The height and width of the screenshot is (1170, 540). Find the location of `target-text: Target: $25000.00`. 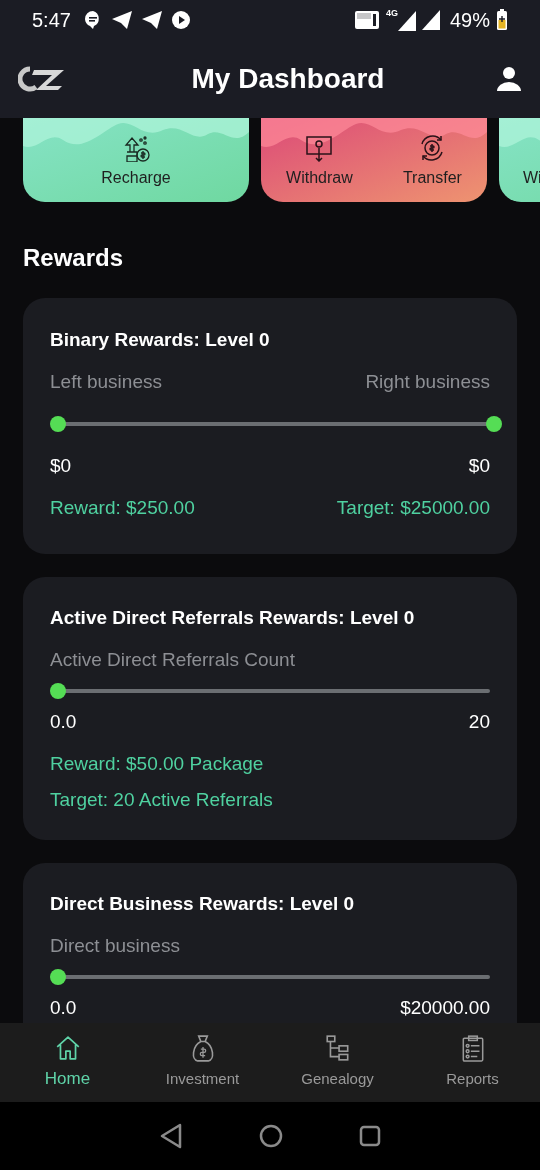

target-text: Target: $25000.00 is located at coordinates (413, 507).